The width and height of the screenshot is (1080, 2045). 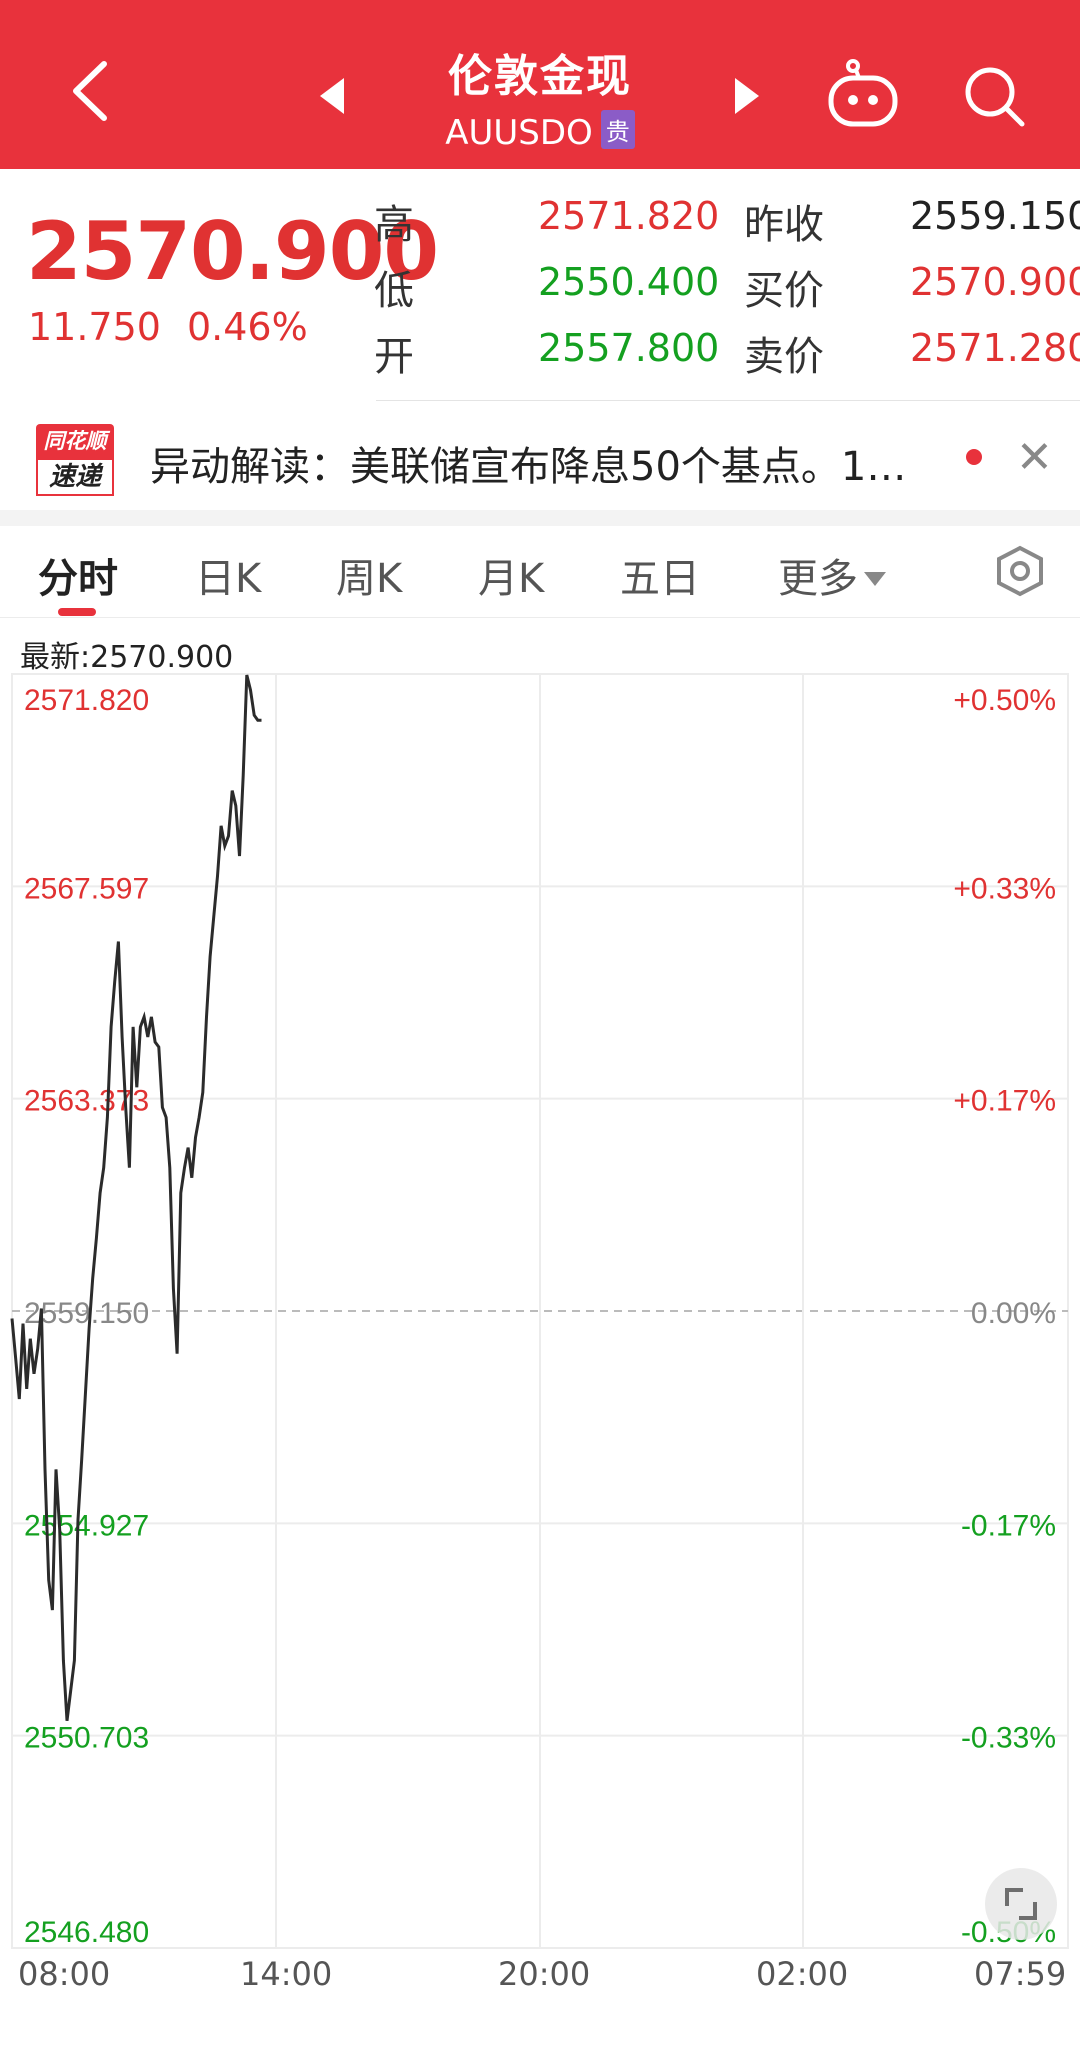 I want to click on bid-value: 2570.900, so click(x=995, y=282).